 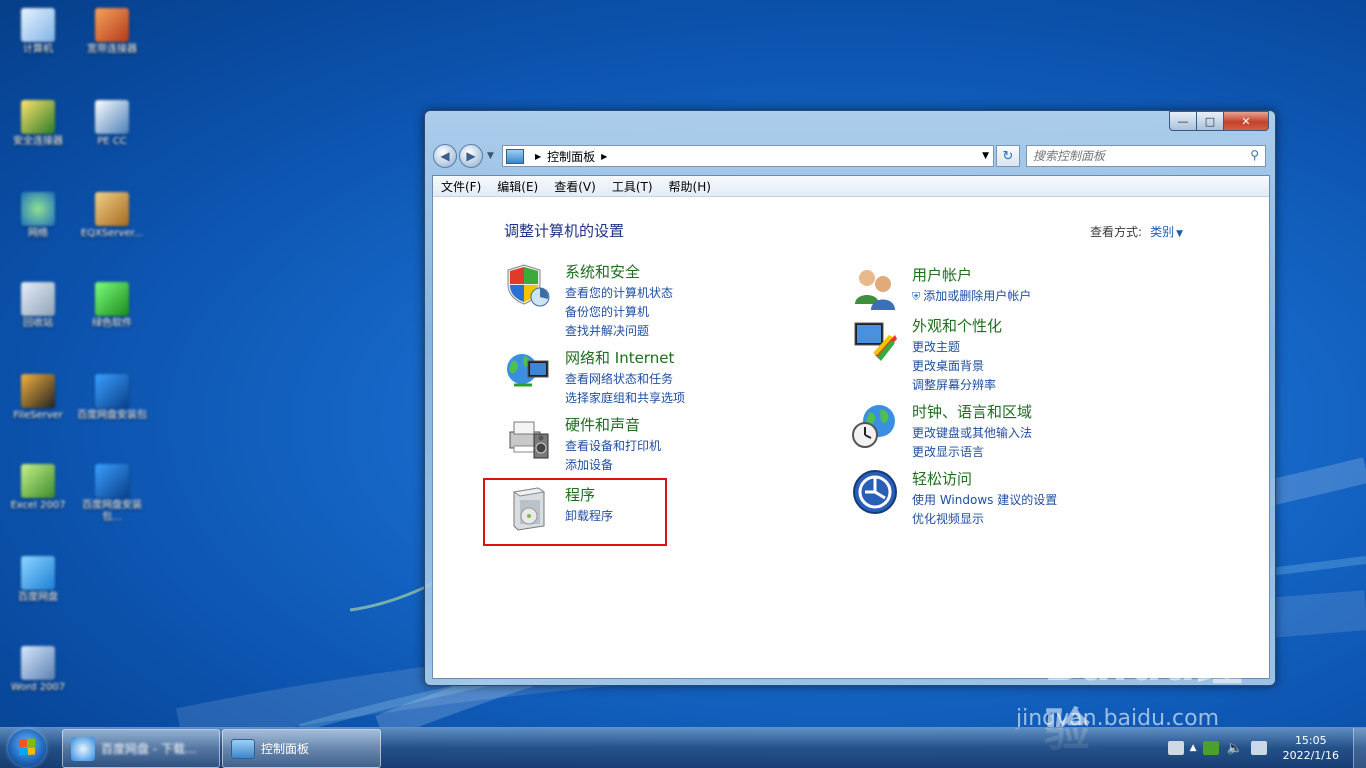 What do you see at coordinates (575, 186) in the screenshot?
I see `menu-view: 查看(V)` at bounding box center [575, 186].